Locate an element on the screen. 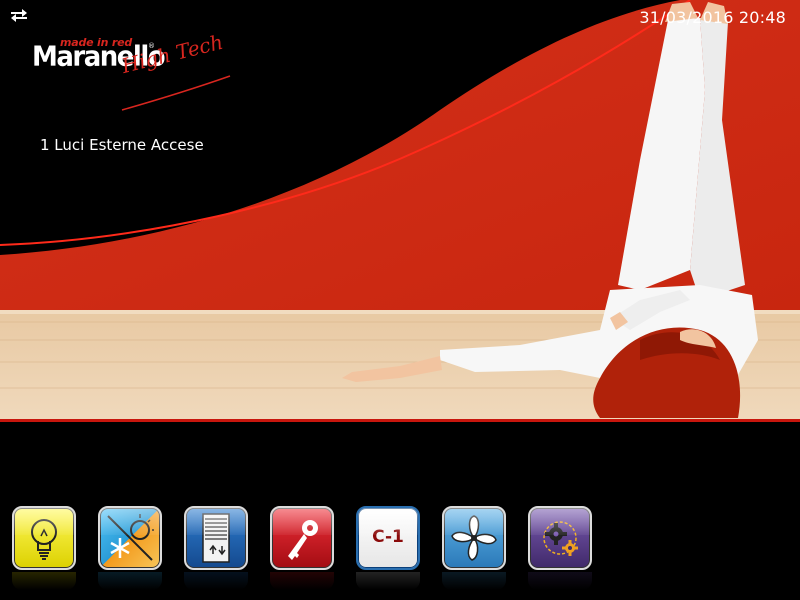 This screenshot has width=800, height=600. settings-button is located at coordinates (560, 538).